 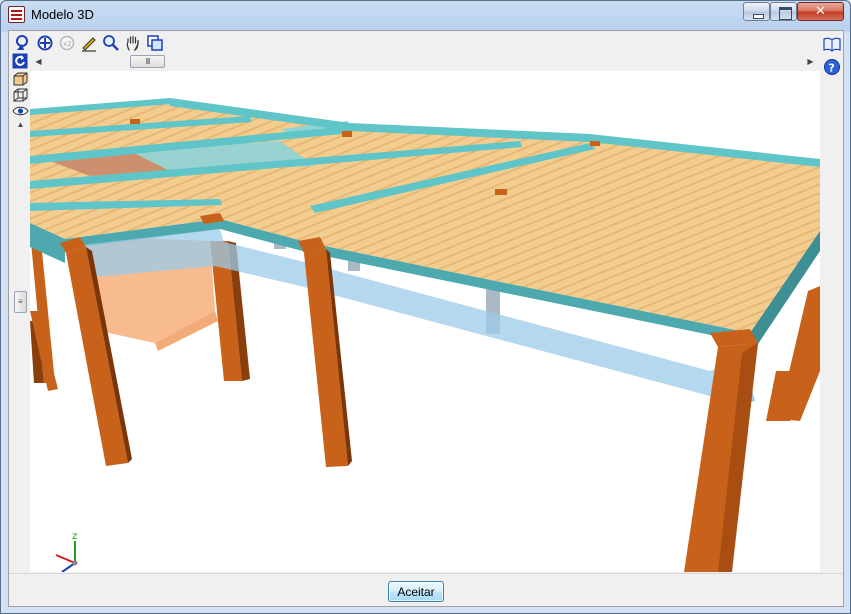 What do you see at coordinates (155, 43) in the screenshot?
I see `copy-view-icon` at bounding box center [155, 43].